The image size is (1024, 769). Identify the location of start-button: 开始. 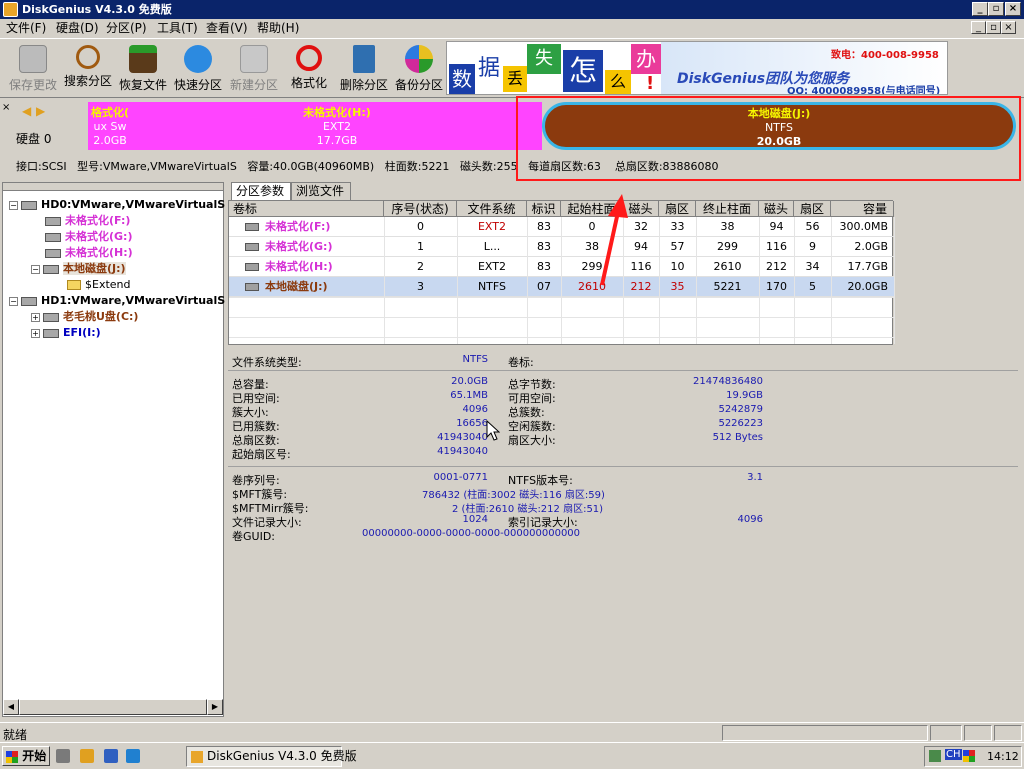
(26, 756).